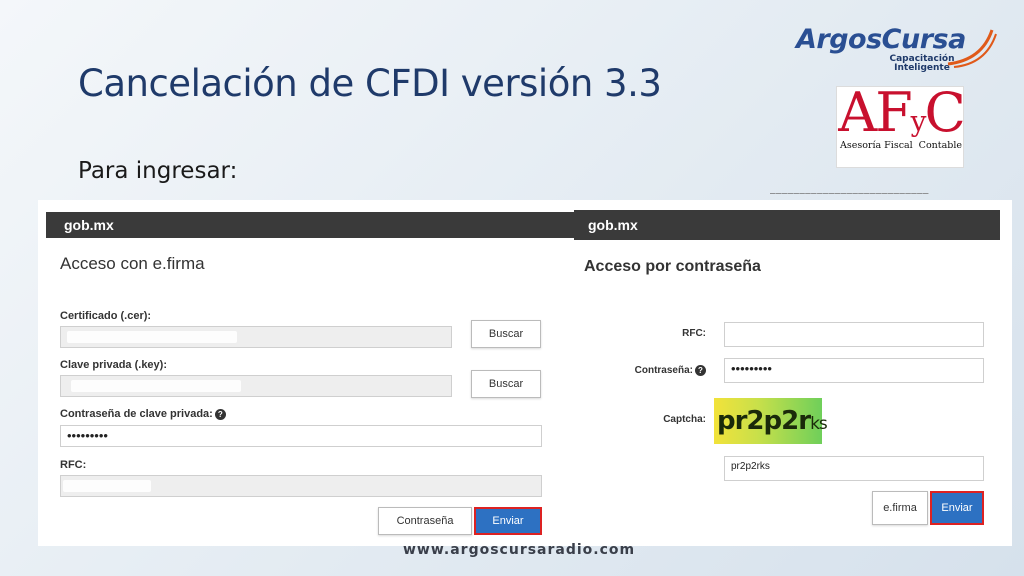 The height and width of the screenshot is (576, 1024). I want to click on certificate-field, so click(256, 337).